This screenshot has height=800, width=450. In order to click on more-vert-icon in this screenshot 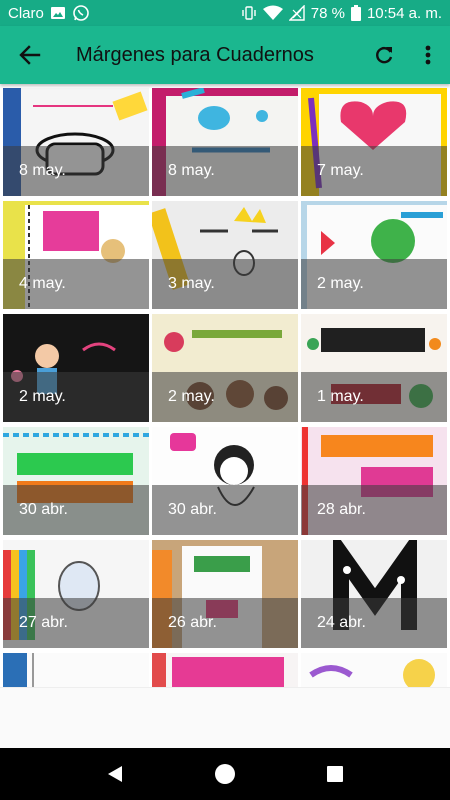, I will do `click(428, 55)`.